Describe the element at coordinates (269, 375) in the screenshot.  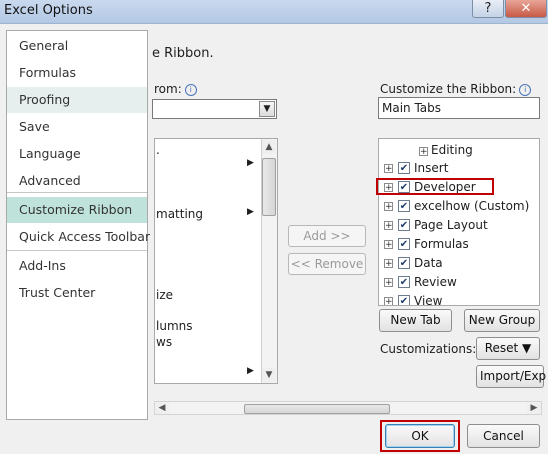
I see `scroll-down-icon: ▼` at that location.